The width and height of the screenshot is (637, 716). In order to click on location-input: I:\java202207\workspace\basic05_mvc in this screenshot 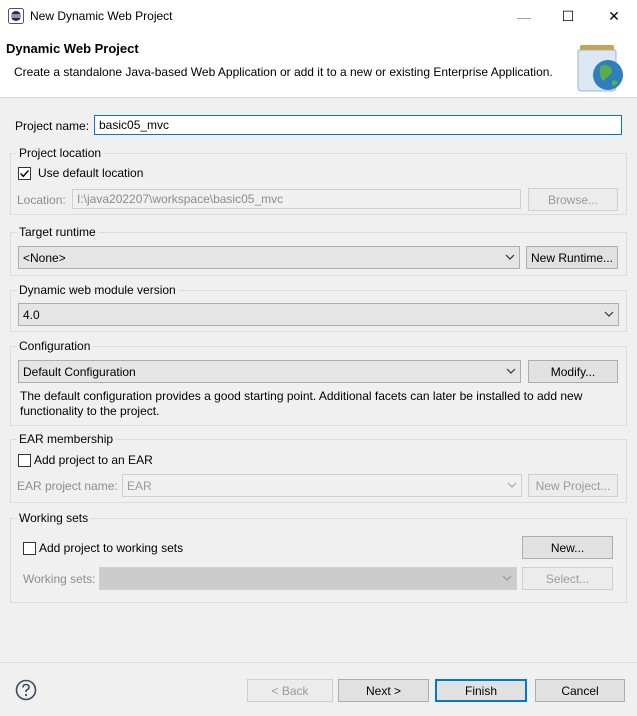, I will do `click(296, 199)`.